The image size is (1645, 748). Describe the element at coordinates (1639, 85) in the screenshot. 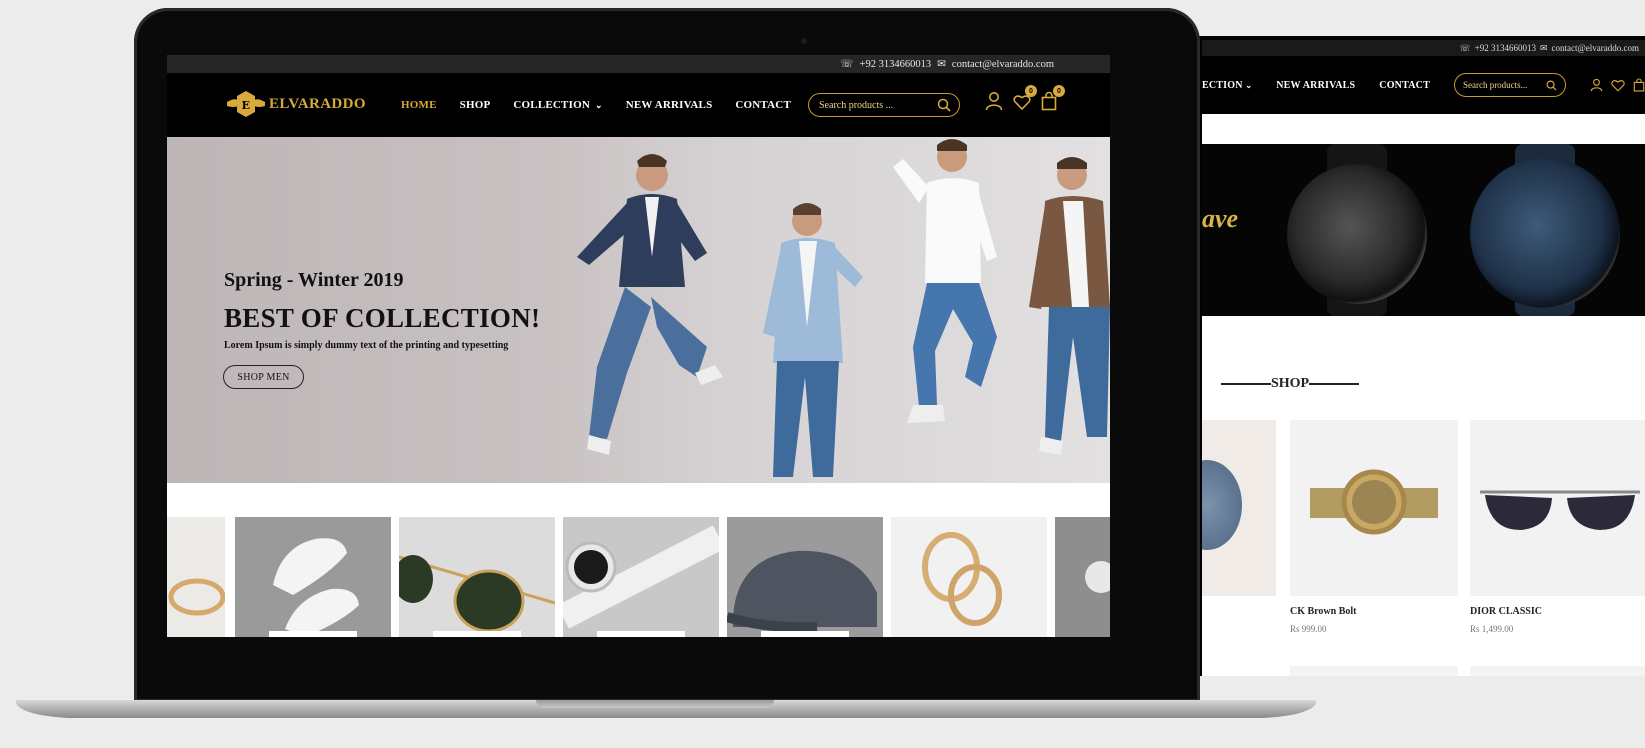

I see `cart-icon` at that location.